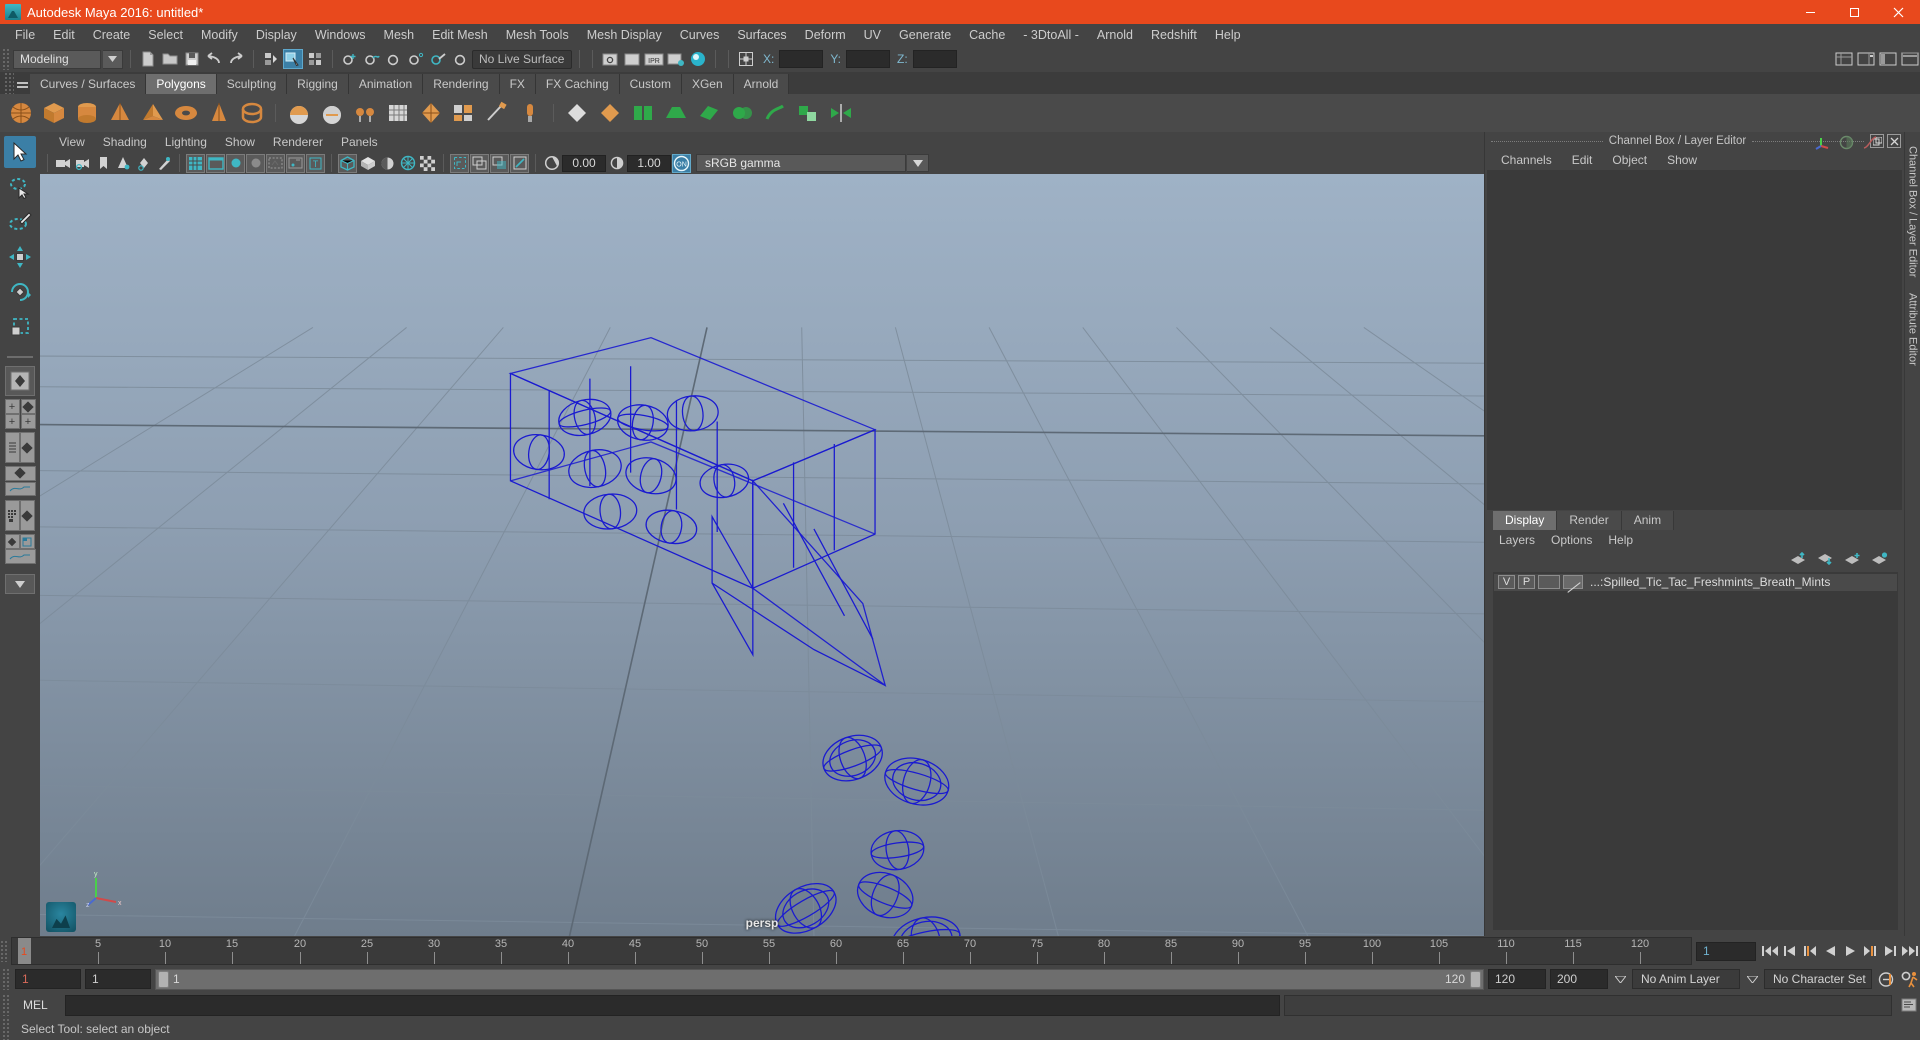 The width and height of the screenshot is (1920, 1040). Describe the element at coordinates (1579, 979) in the screenshot. I see `animation-end-time-input: 200` at that location.